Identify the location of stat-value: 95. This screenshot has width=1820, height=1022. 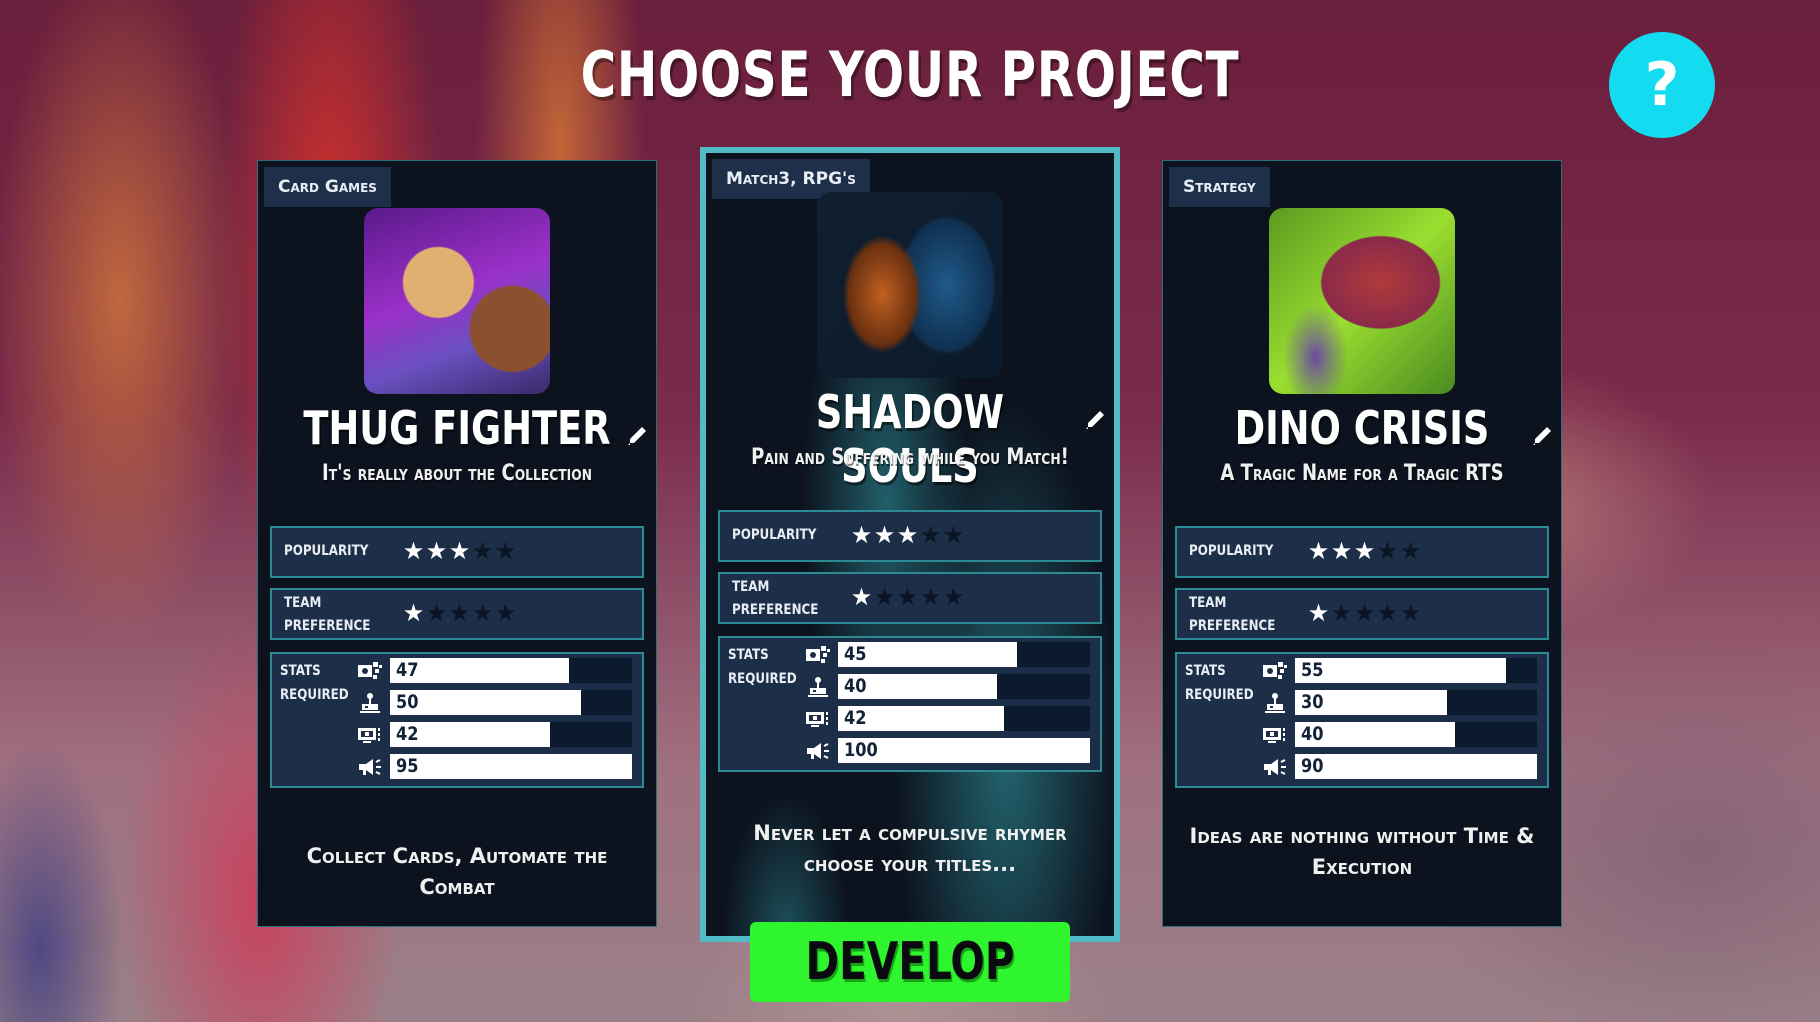
(407, 766).